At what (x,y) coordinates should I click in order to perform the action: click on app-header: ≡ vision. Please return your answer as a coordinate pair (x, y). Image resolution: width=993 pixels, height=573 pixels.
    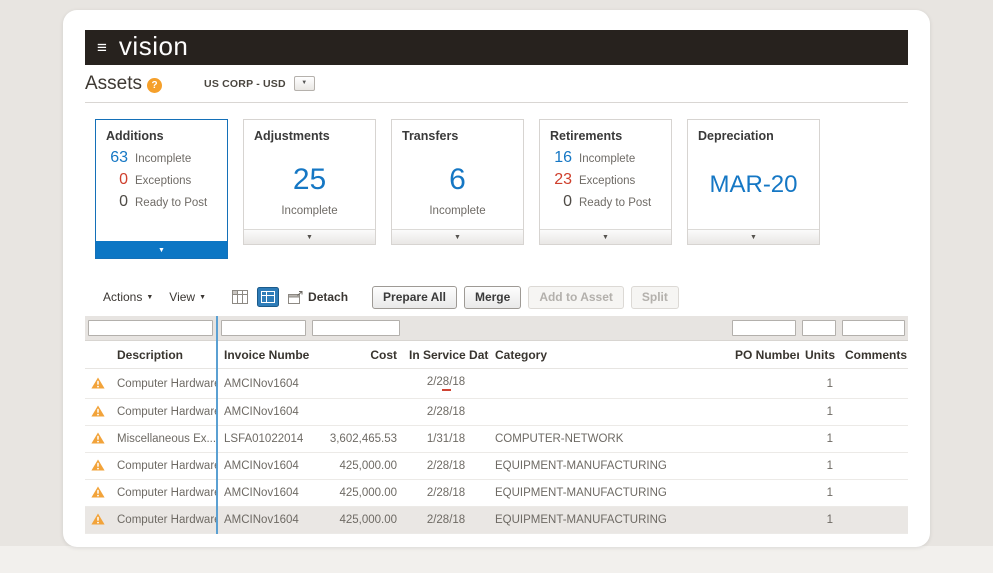
    Looking at the image, I should click on (496, 47).